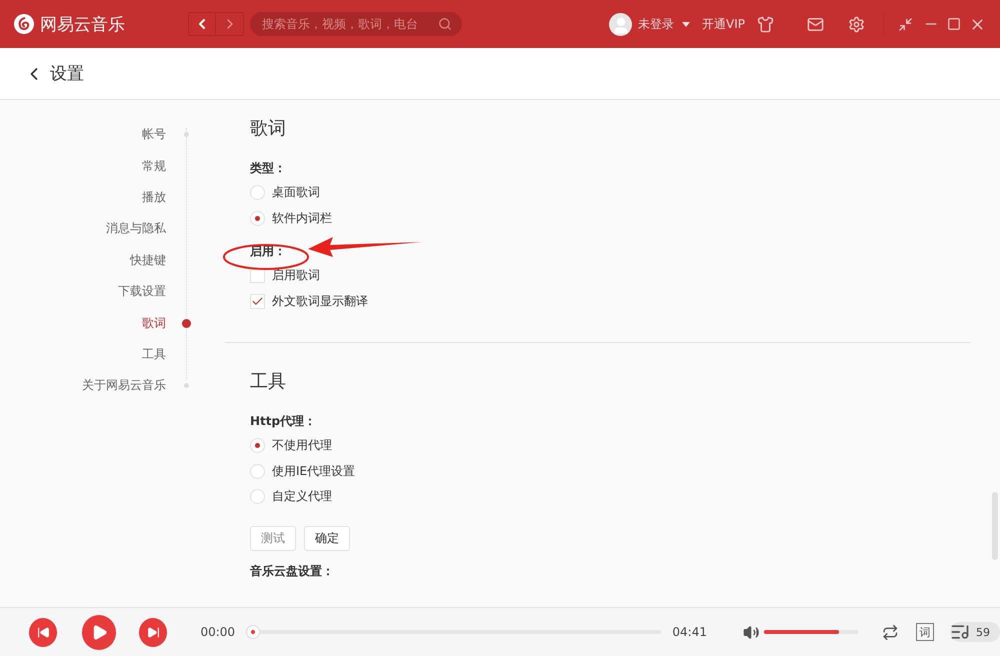 Image resolution: width=1000 pixels, height=656 pixels. What do you see at coordinates (257, 301) in the screenshot?
I see `checkbox` at bounding box center [257, 301].